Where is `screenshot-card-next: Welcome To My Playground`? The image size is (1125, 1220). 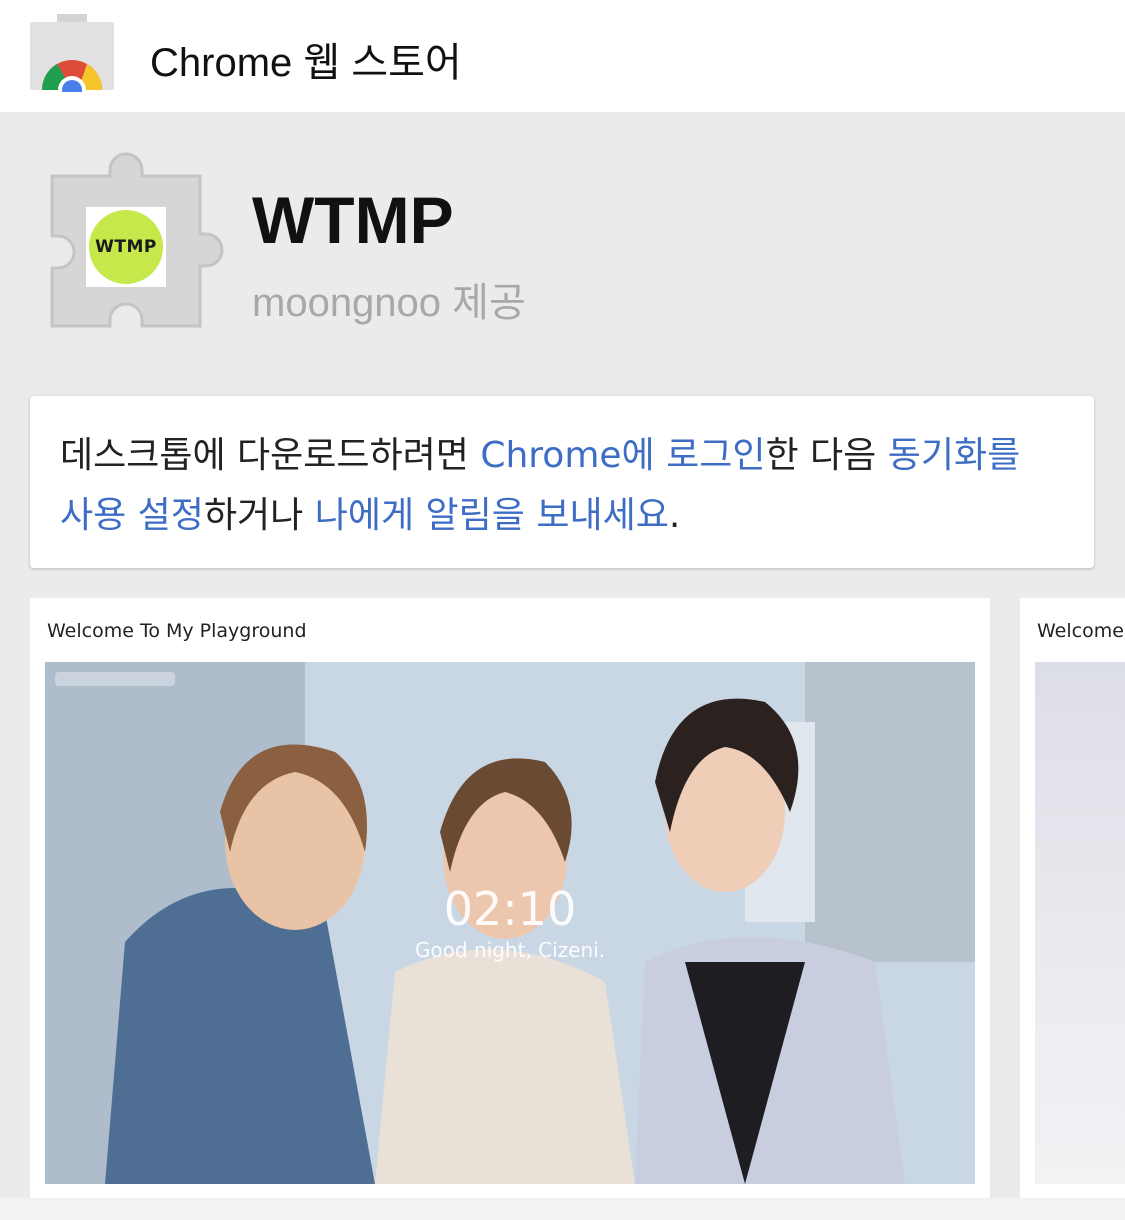
screenshot-card-next: Welcome To My Playground is located at coordinates (1072, 903).